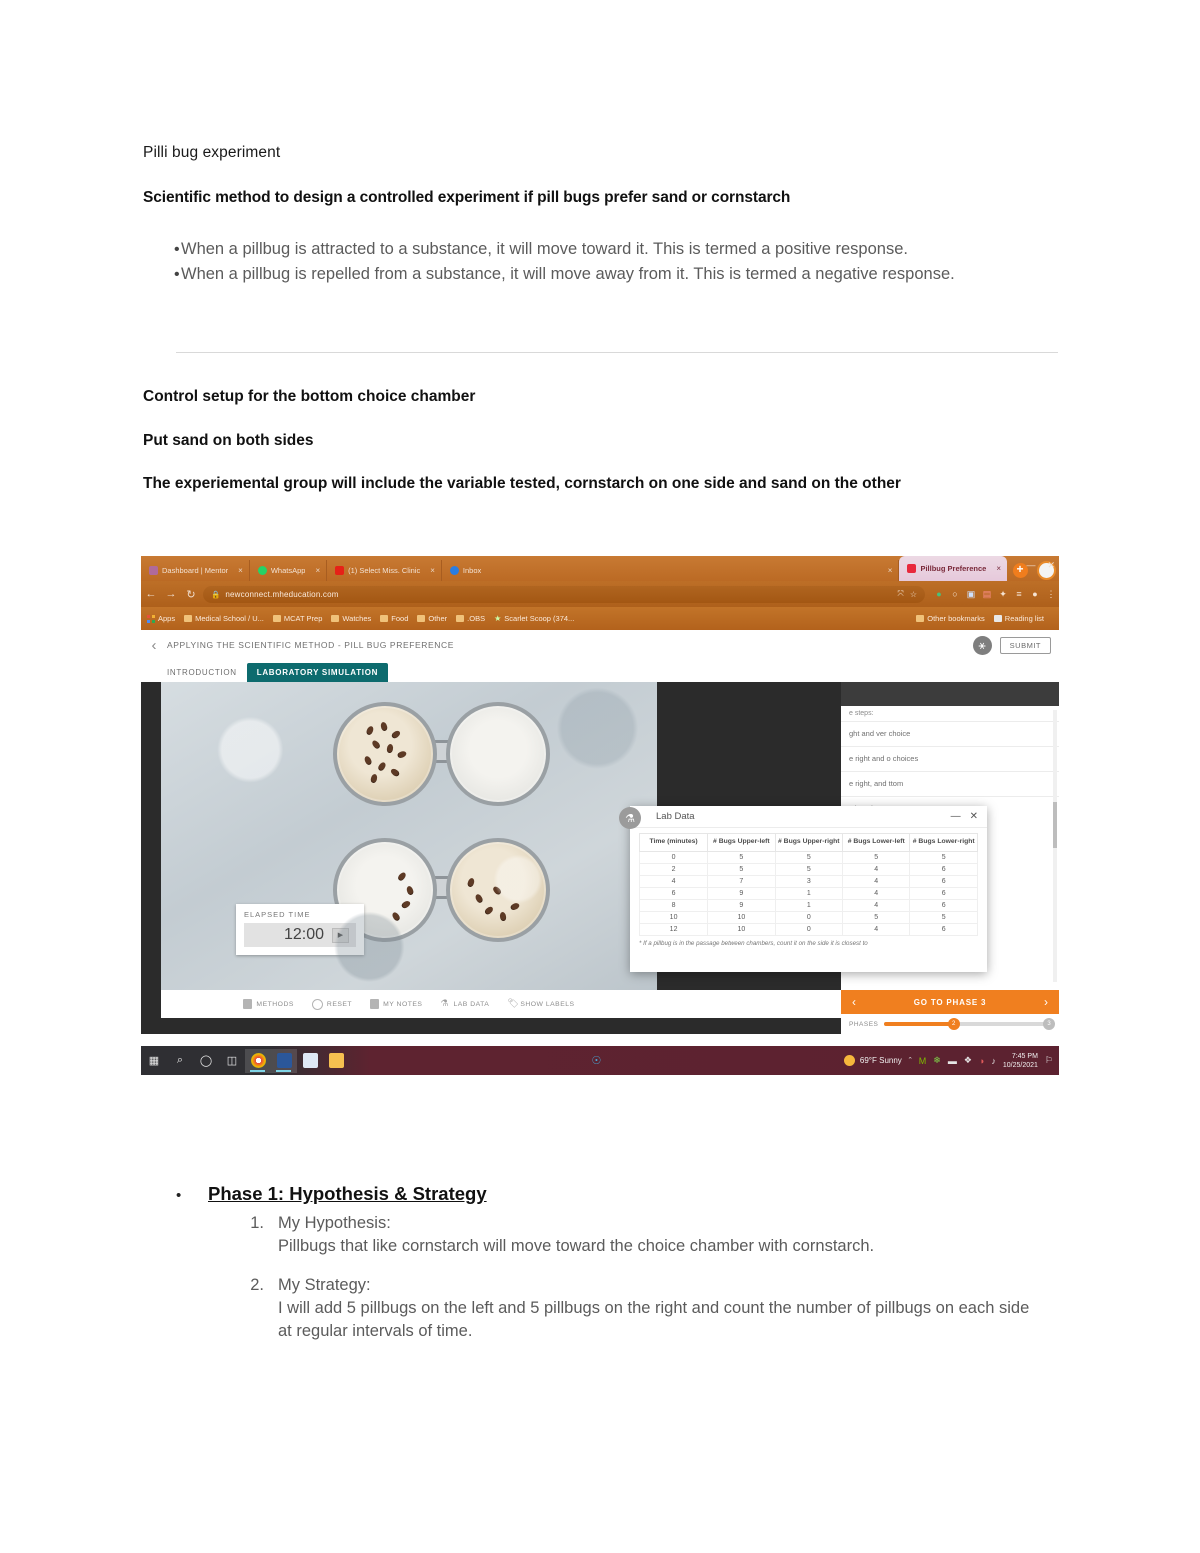 Image resolution: width=1200 pixels, height=1553 pixels. Describe the element at coordinates (540, 1004) in the screenshot. I see `show-labels-button: 🏷 SHOW LABELS` at that location.